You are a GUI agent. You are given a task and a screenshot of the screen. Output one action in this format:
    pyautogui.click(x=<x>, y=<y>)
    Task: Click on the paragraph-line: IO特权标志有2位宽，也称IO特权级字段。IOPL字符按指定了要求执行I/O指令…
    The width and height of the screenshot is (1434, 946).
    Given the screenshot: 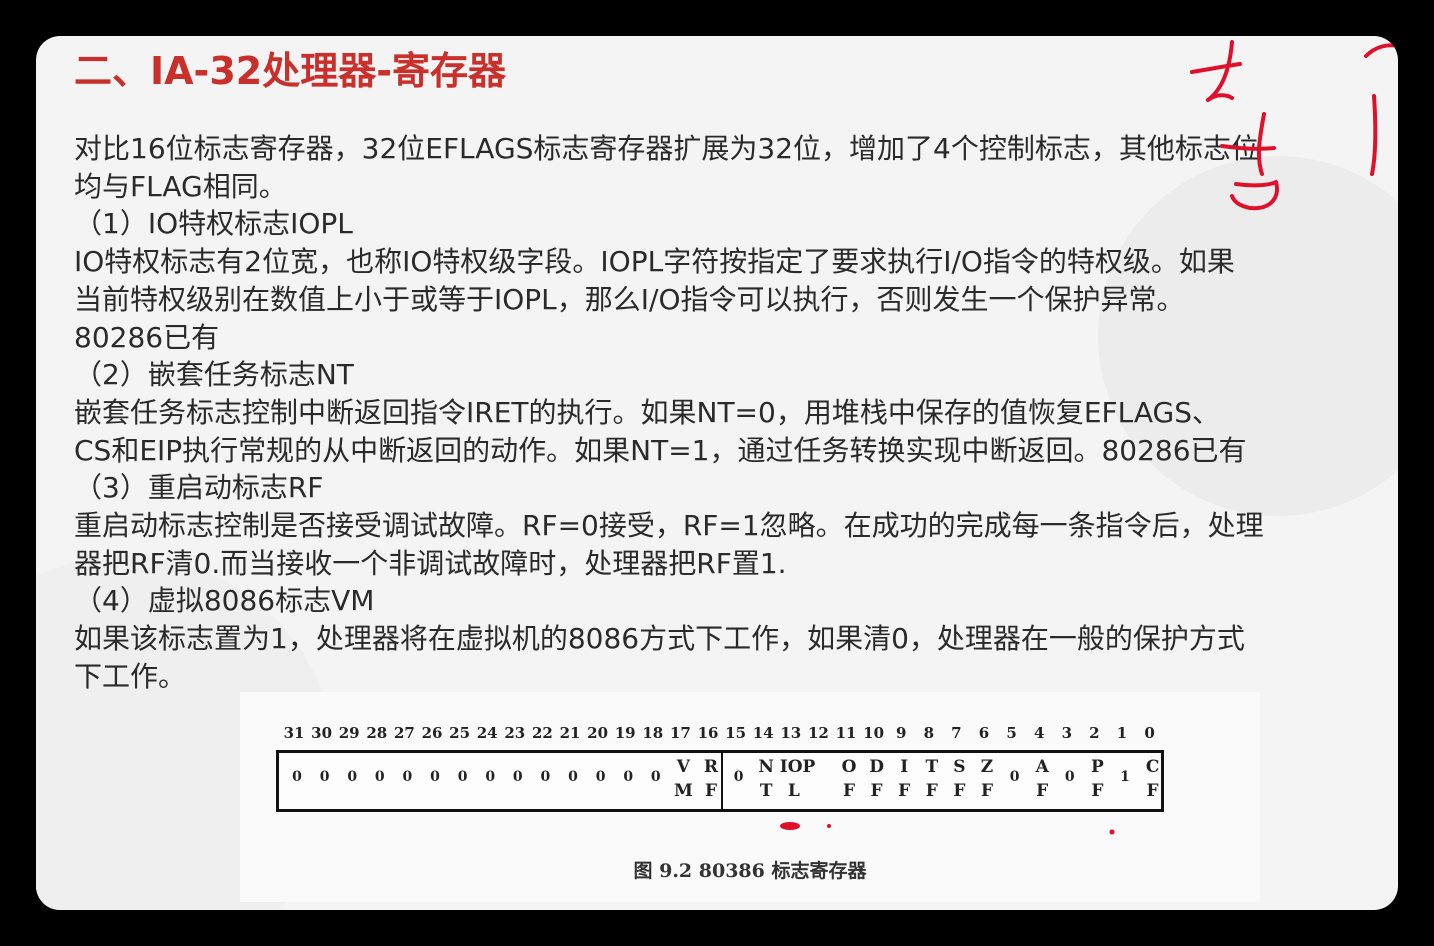 What is the action you would take?
    pyautogui.click(x=654, y=262)
    